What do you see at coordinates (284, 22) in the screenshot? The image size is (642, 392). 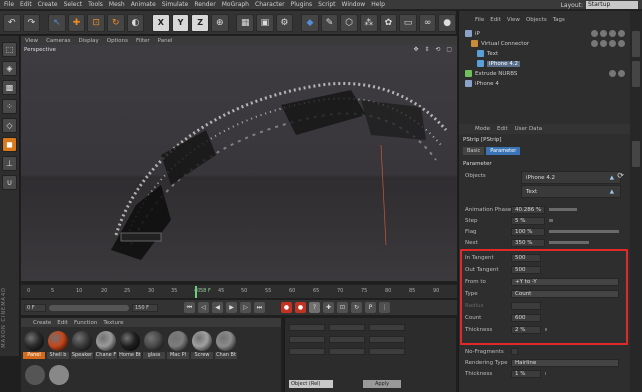 I see `render-settings-icon: ⚙` at bounding box center [284, 22].